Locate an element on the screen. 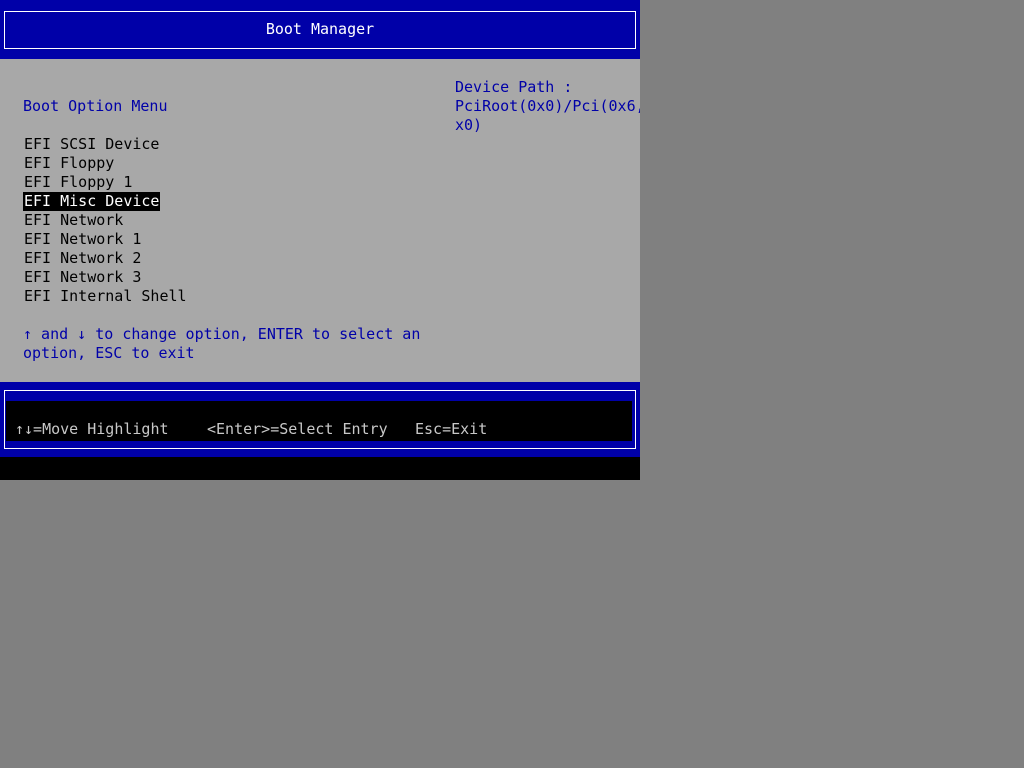 This screenshot has height=768, width=1024. footer-exit-hint: Esc=Exit is located at coordinates (451, 429).